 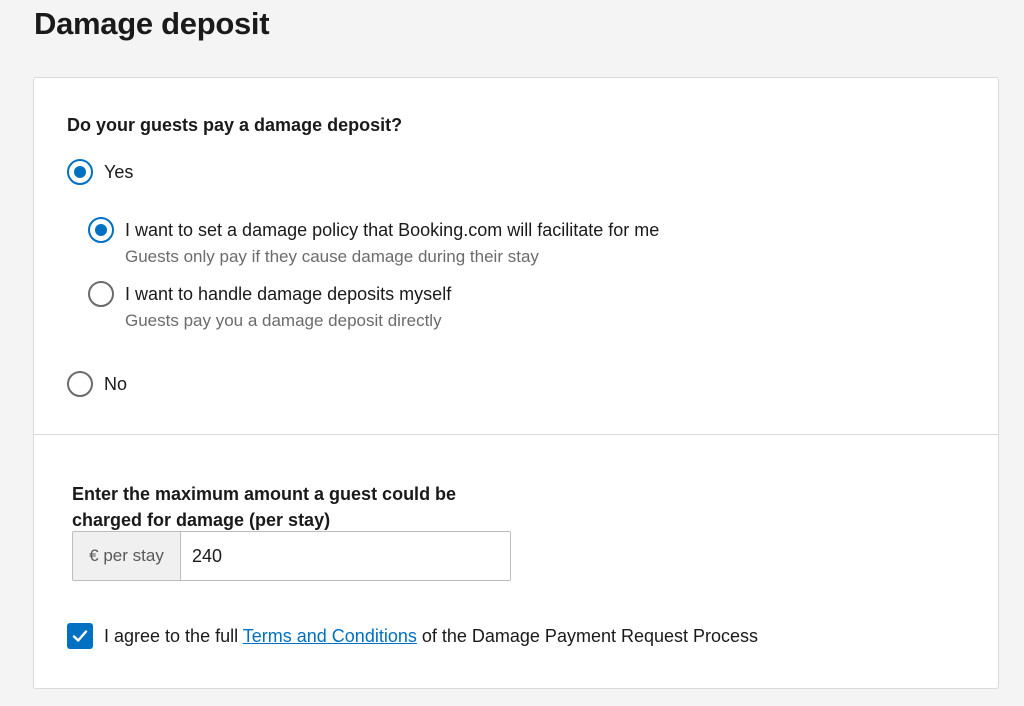 What do you see at coordinates (235, 125) in the screenshot?
I see `deposit-question: Do your guests pay a damage deposit?` at bounding box center [235, 125].